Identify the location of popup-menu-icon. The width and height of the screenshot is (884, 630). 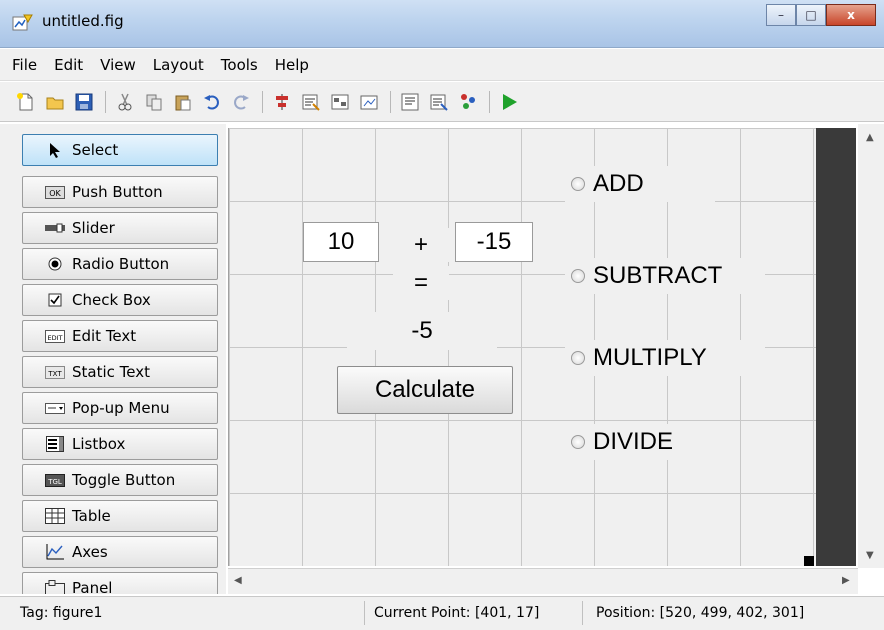
(55, 408).